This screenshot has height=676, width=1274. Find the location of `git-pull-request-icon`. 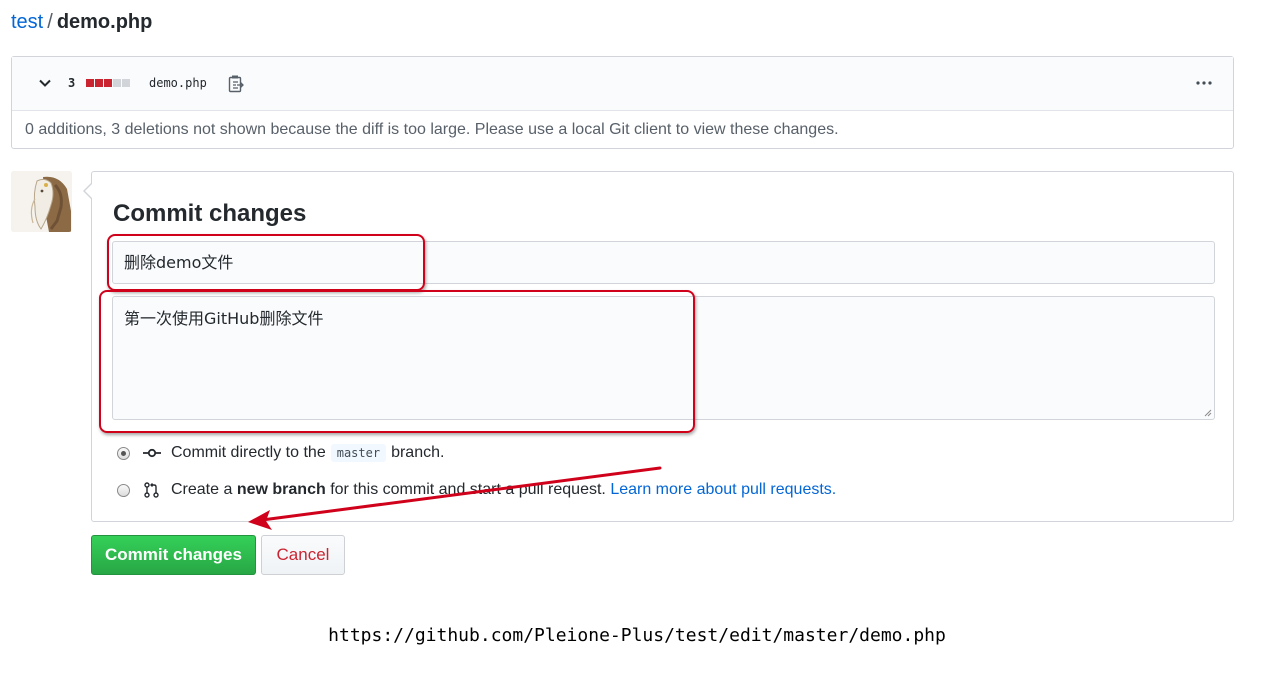

git-pull-request-icon is located at coordinates (151, 490).